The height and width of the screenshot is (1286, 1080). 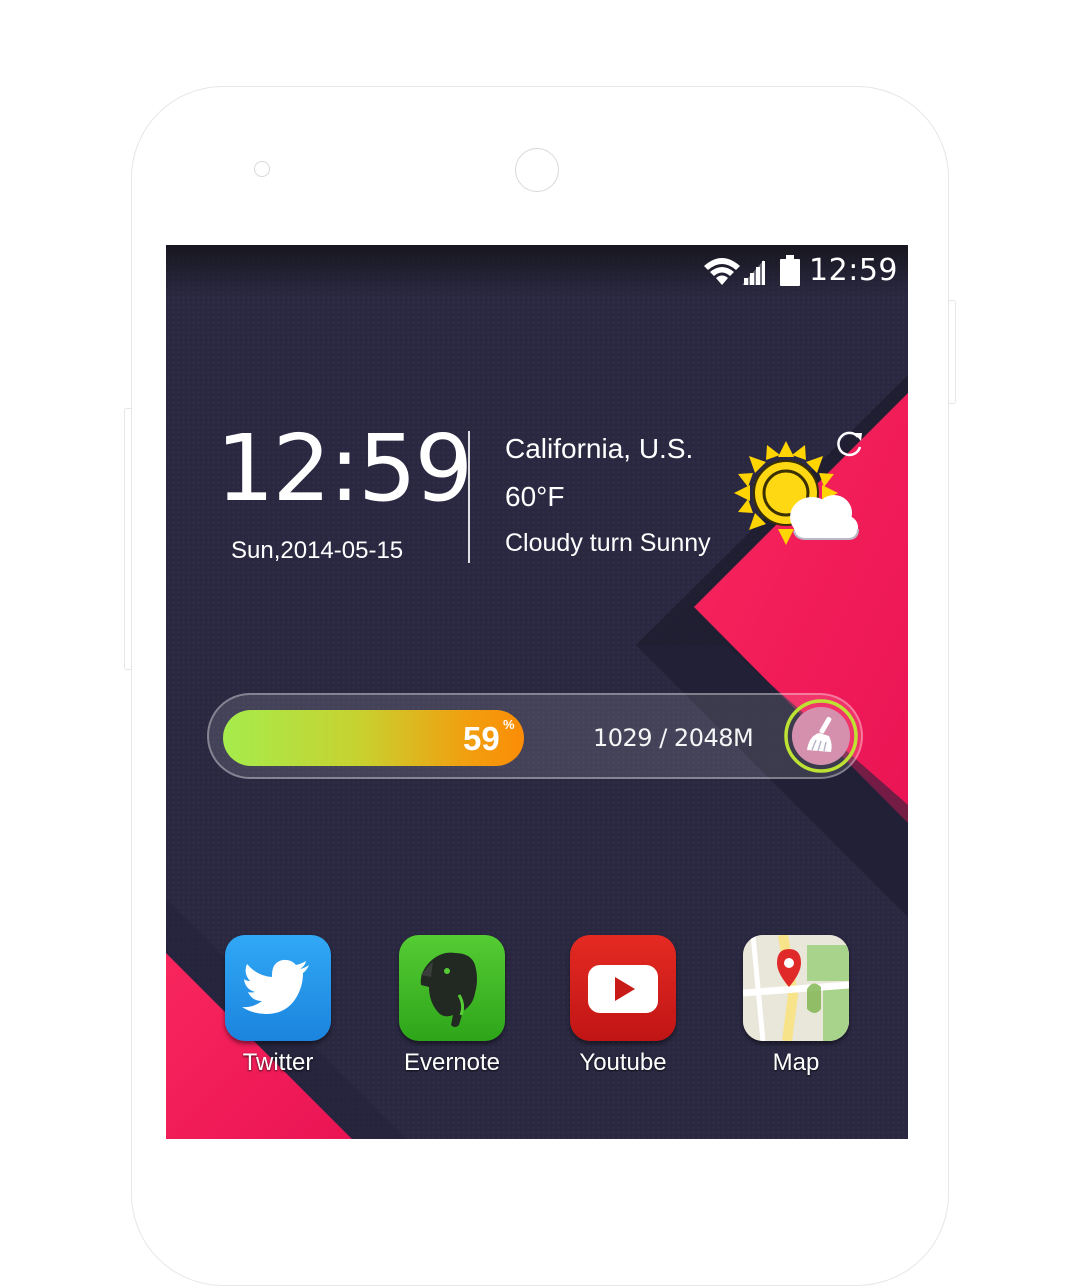 I want to click on front-camera, so click(x=537, y=170).